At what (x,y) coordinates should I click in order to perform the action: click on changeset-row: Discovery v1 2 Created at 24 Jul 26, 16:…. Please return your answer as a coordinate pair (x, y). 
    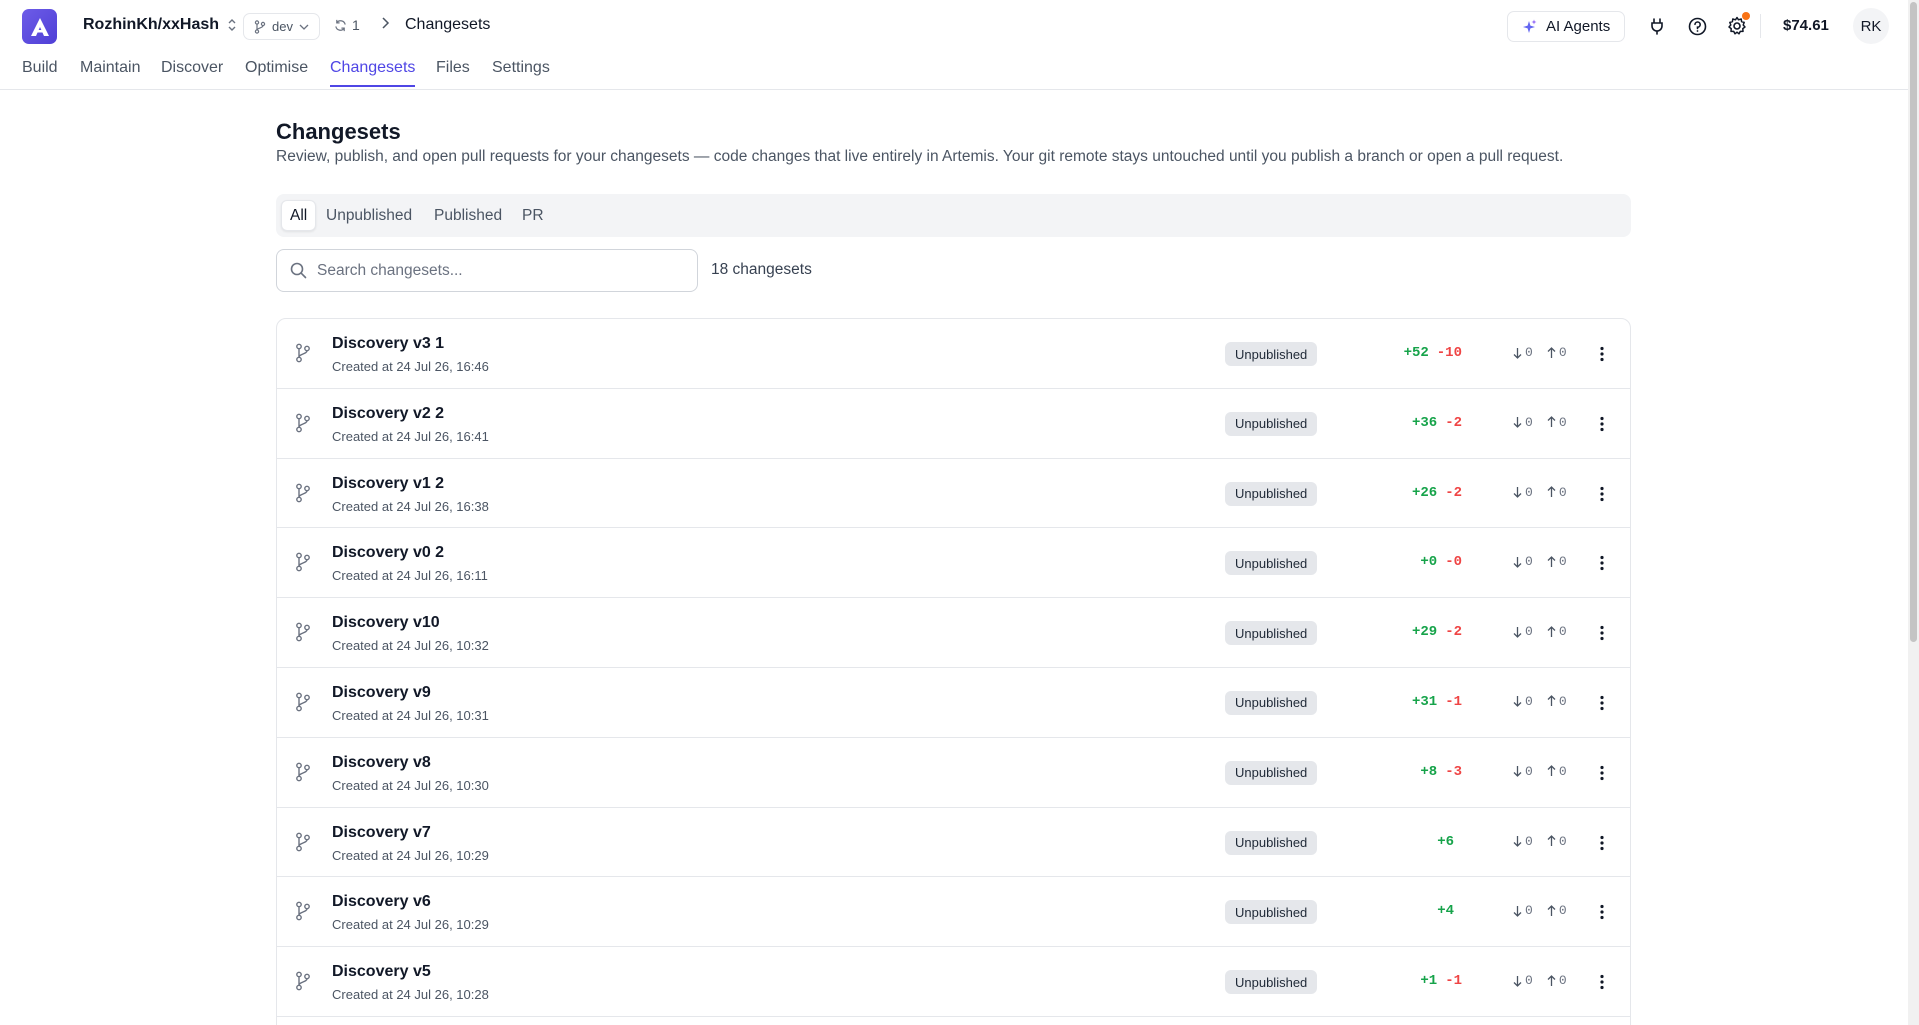
    Looking at the image, I should click on (953, 494).